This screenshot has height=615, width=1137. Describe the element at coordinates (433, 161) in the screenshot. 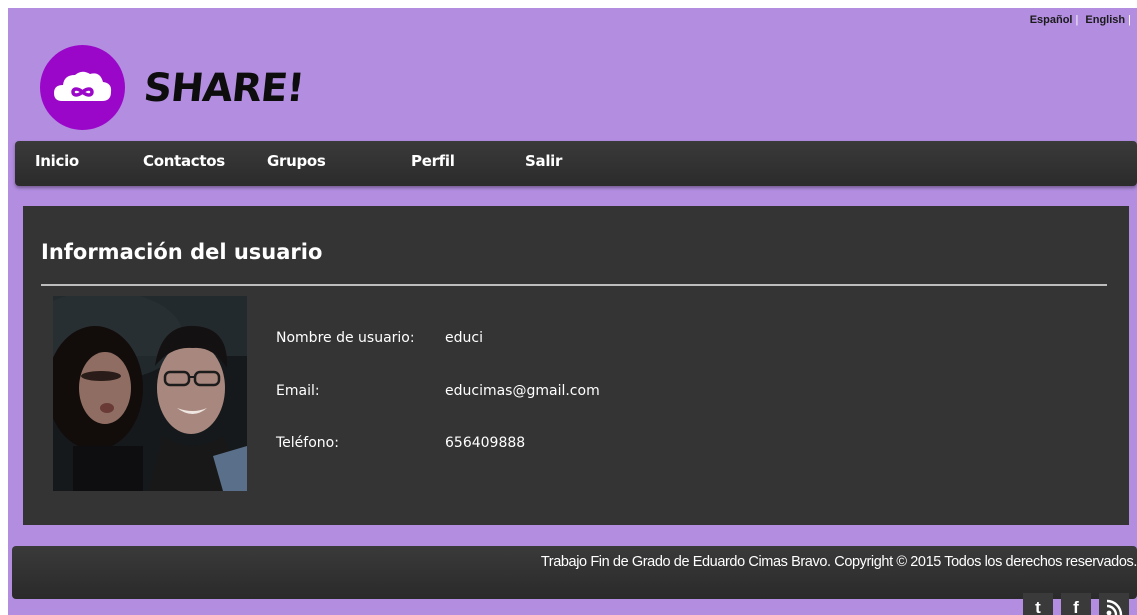

I see `nav-item-perfil: Perfil` at that location.